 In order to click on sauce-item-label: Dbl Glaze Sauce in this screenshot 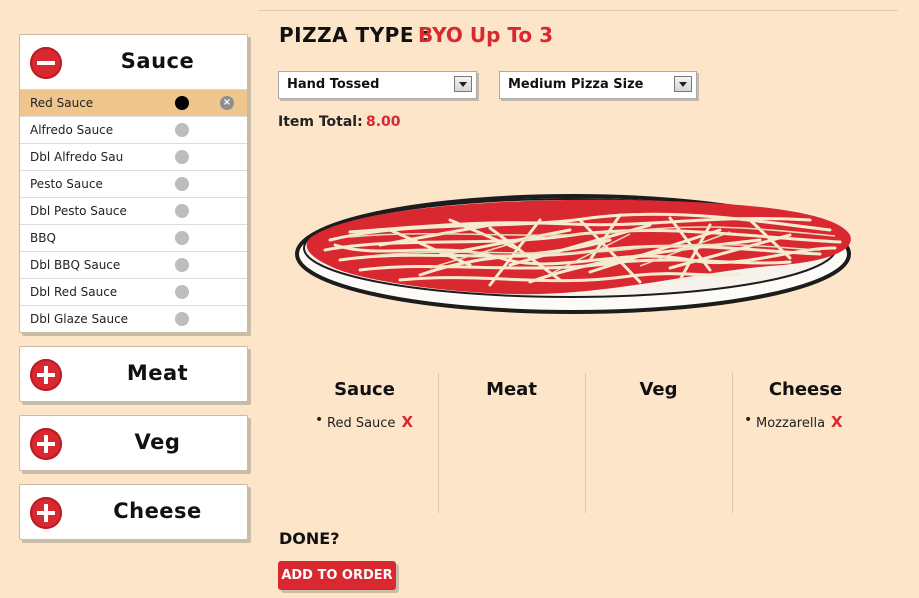, I will do `click(79, 319)`.